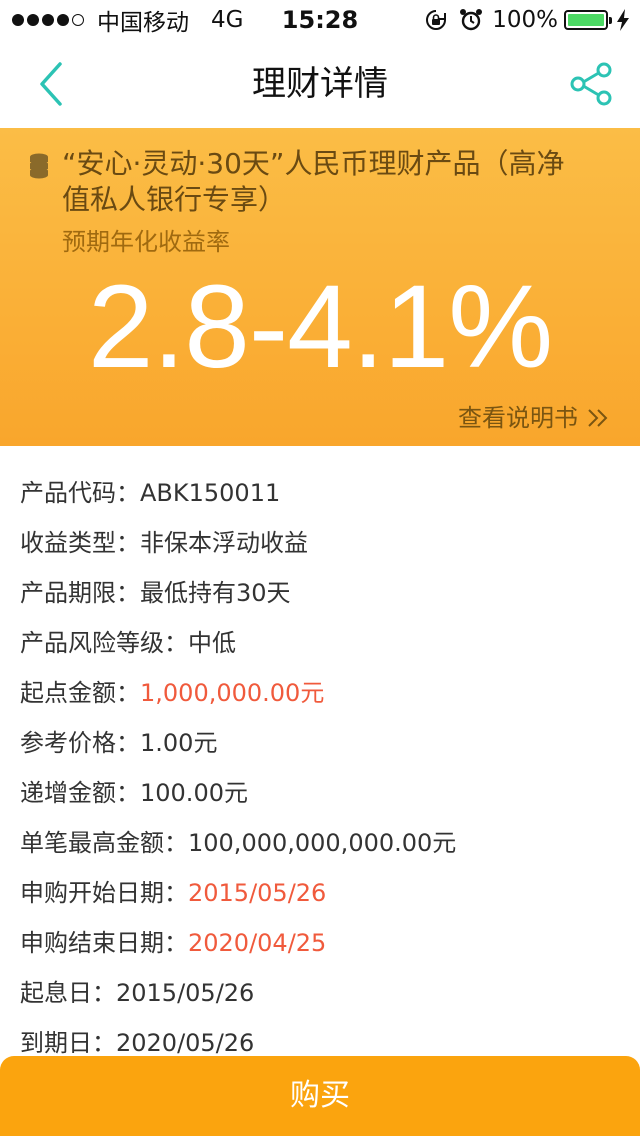 The image size is (640, 1136). I want to click on detail-value: 最低持有30天, so click(215, 593).